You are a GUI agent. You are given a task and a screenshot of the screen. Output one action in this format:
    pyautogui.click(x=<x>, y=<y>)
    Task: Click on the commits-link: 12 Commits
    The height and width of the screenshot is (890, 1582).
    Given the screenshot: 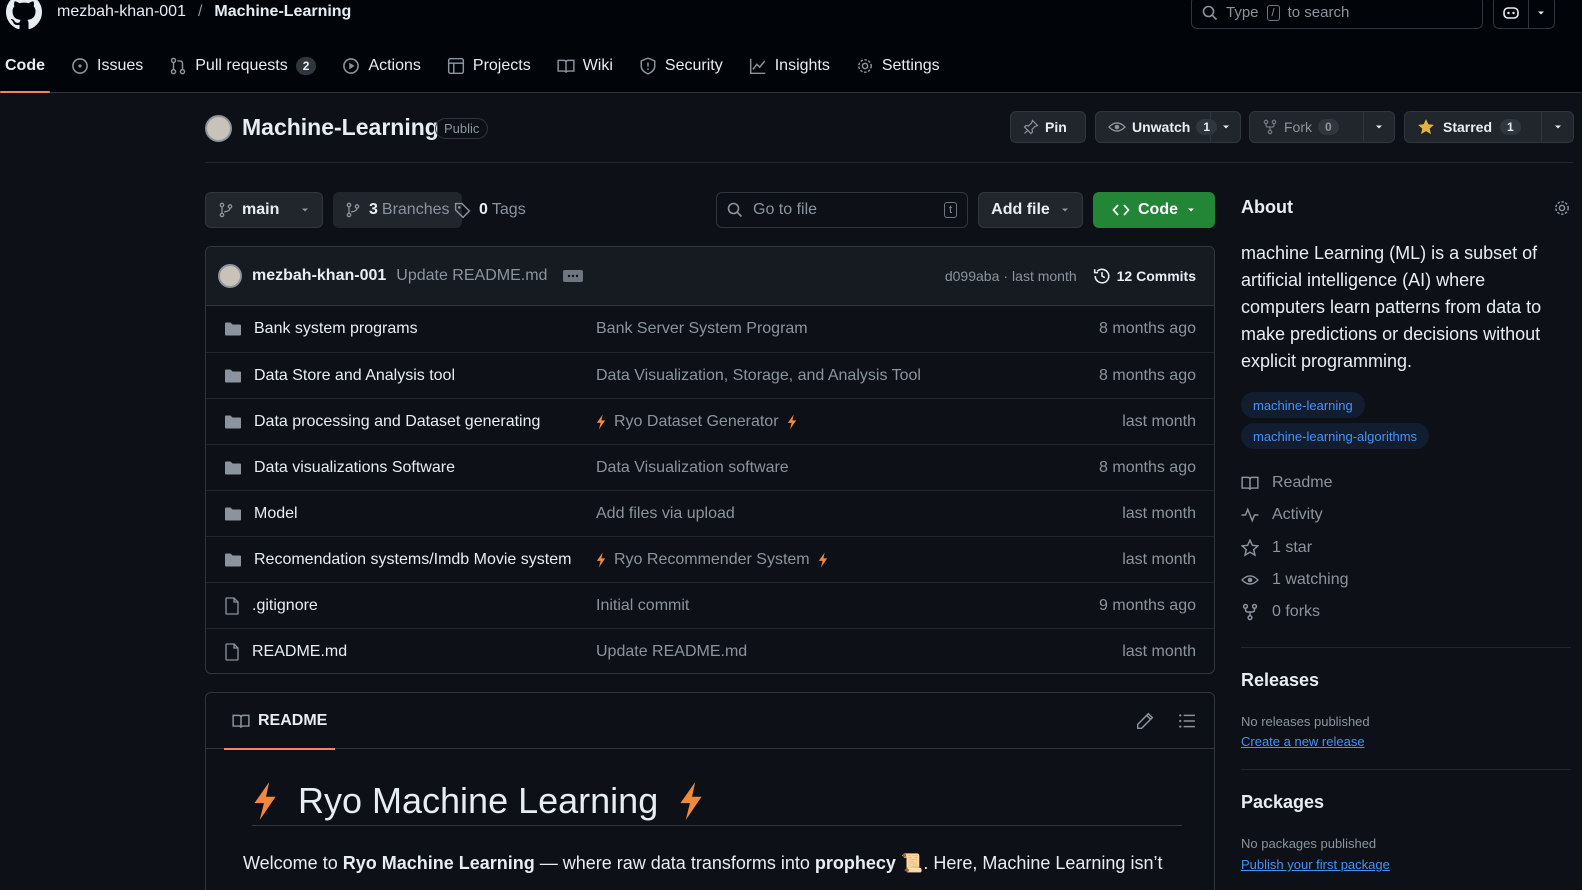 What is the action you would take?
    pyautogui.click(x=1144, y=276)
    